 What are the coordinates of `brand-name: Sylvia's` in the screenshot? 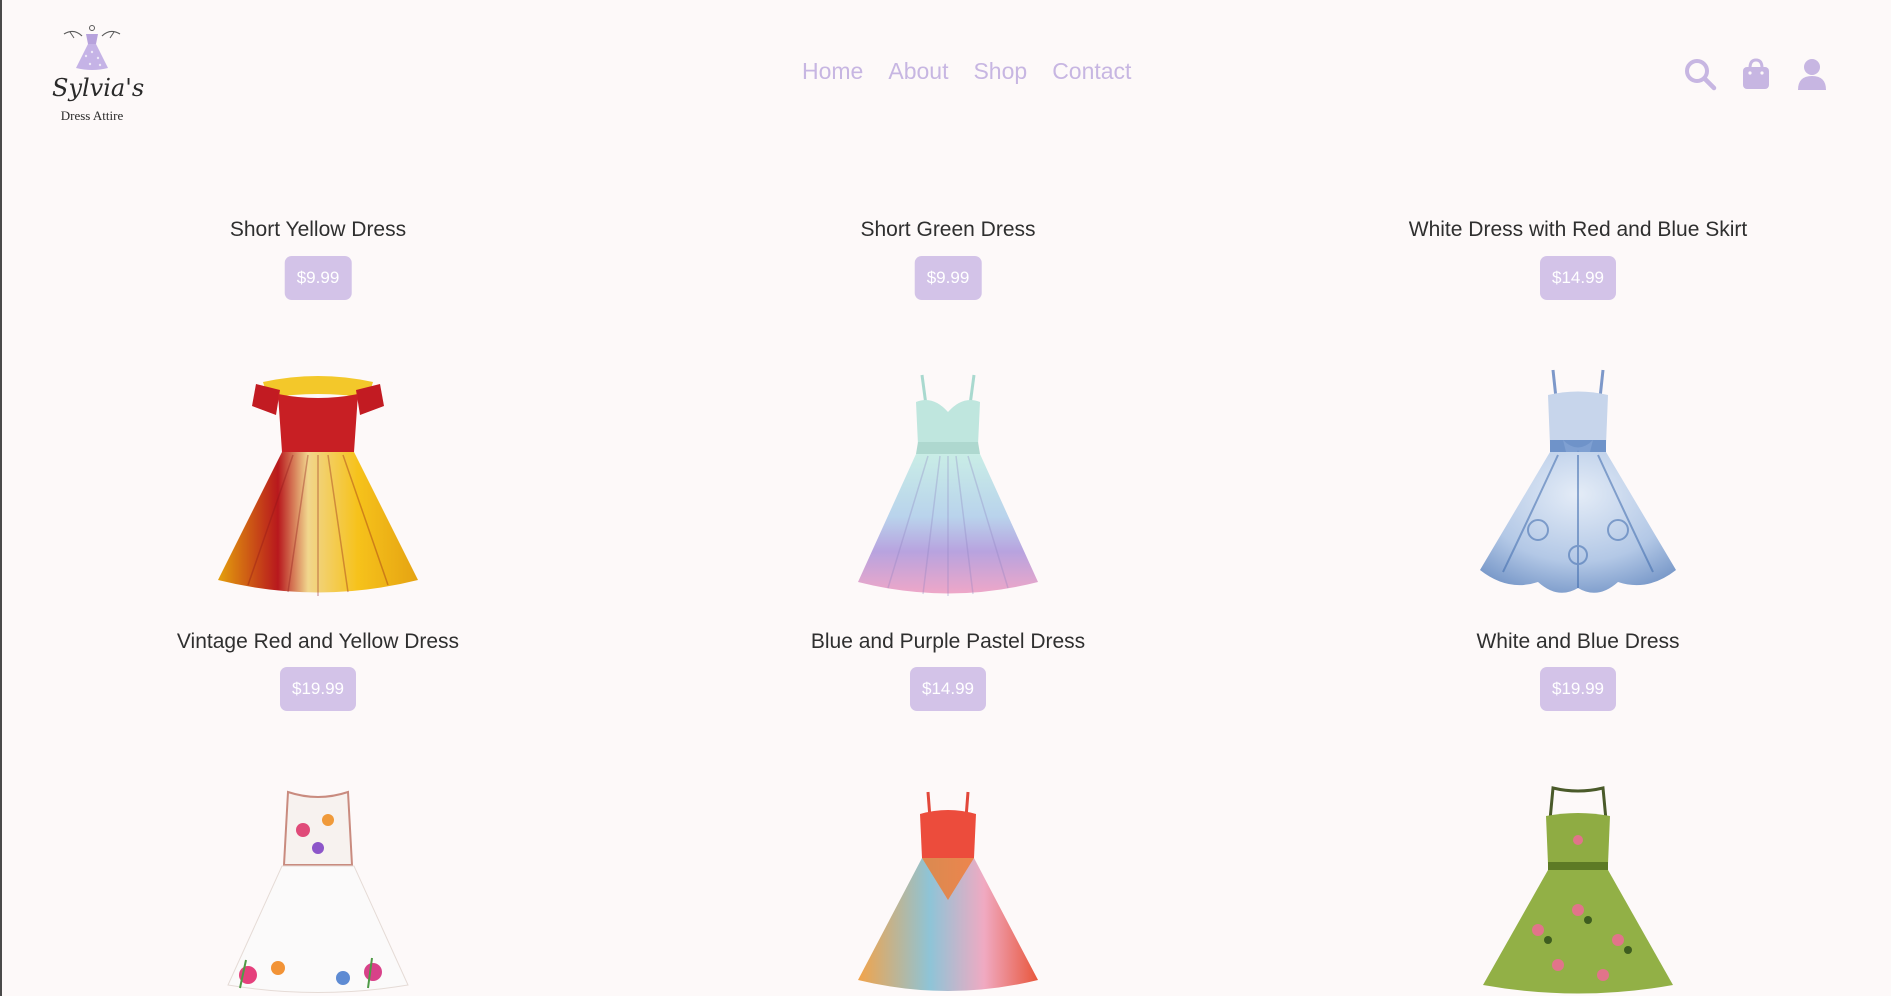 It's located at (98, 88).